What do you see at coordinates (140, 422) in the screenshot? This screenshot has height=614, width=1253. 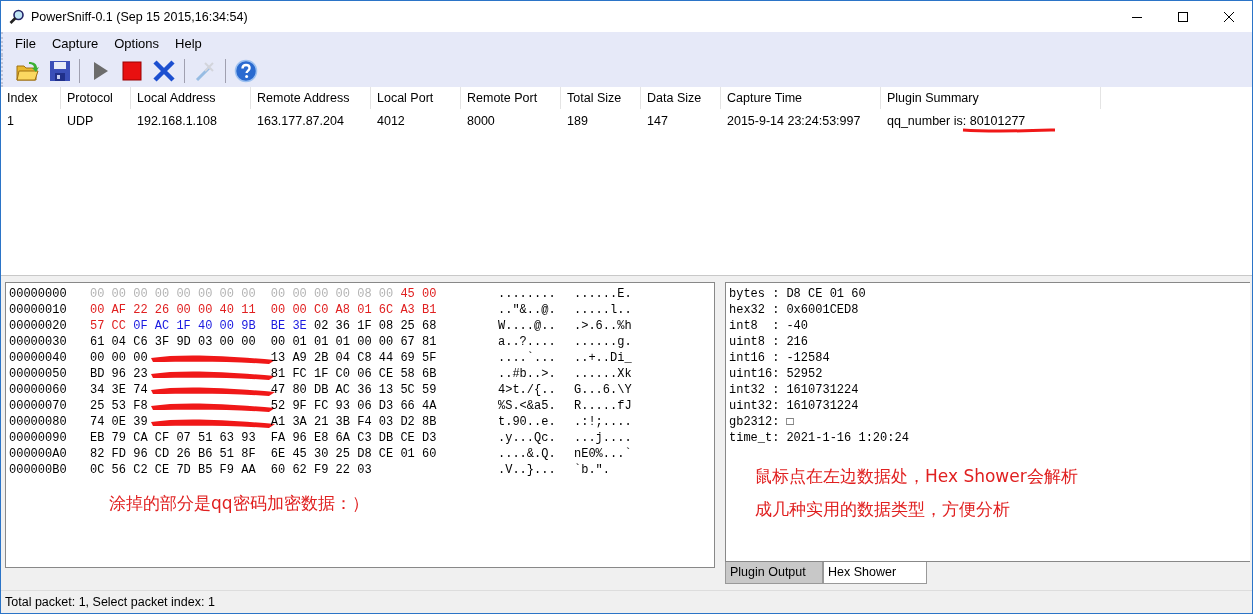 I see `hex-byte: 39` at bounding box center [140, 422].